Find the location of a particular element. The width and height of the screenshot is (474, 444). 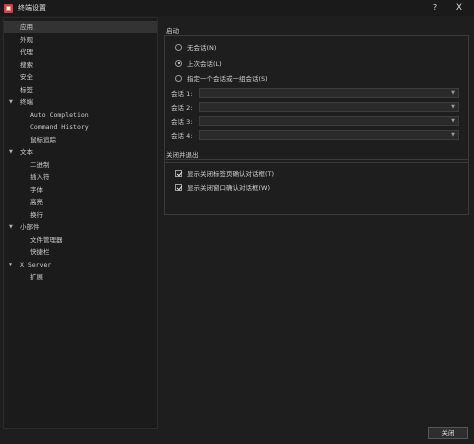

session-4-label: 会话 4: is located at coordinates (182, 135).